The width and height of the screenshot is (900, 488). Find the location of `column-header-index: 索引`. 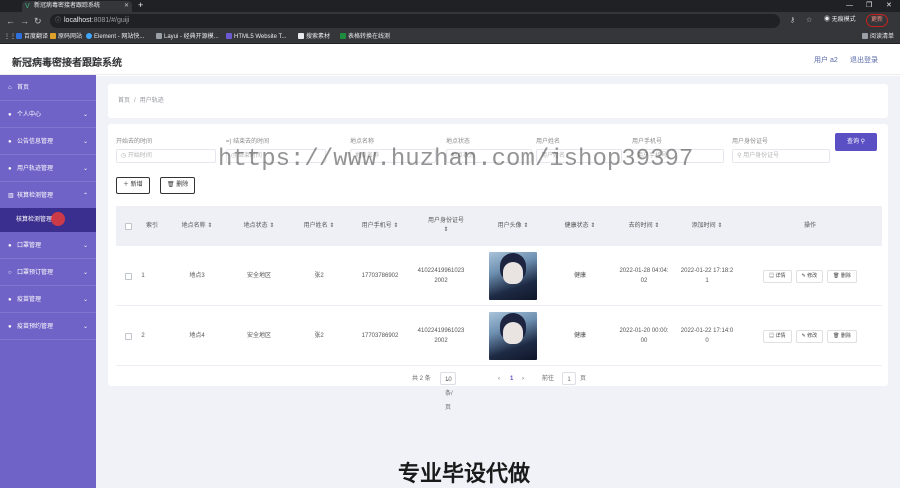

column-header-index: 索引 is located at coordinates (151, 225).